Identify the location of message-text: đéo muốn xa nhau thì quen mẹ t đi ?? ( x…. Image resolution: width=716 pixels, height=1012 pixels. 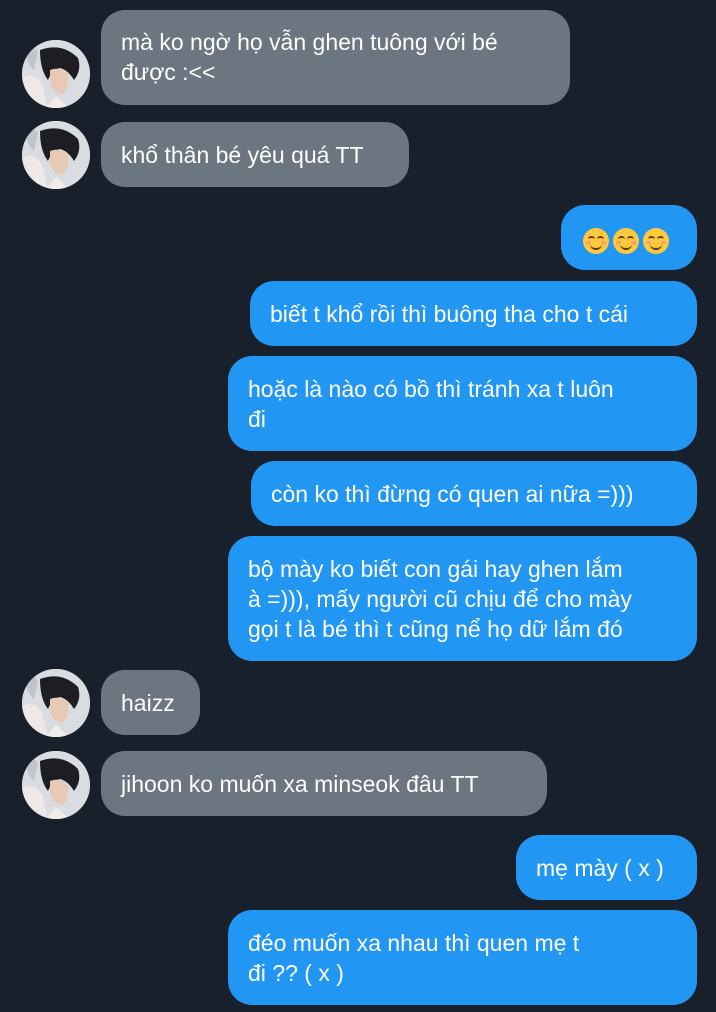
(414, 958).